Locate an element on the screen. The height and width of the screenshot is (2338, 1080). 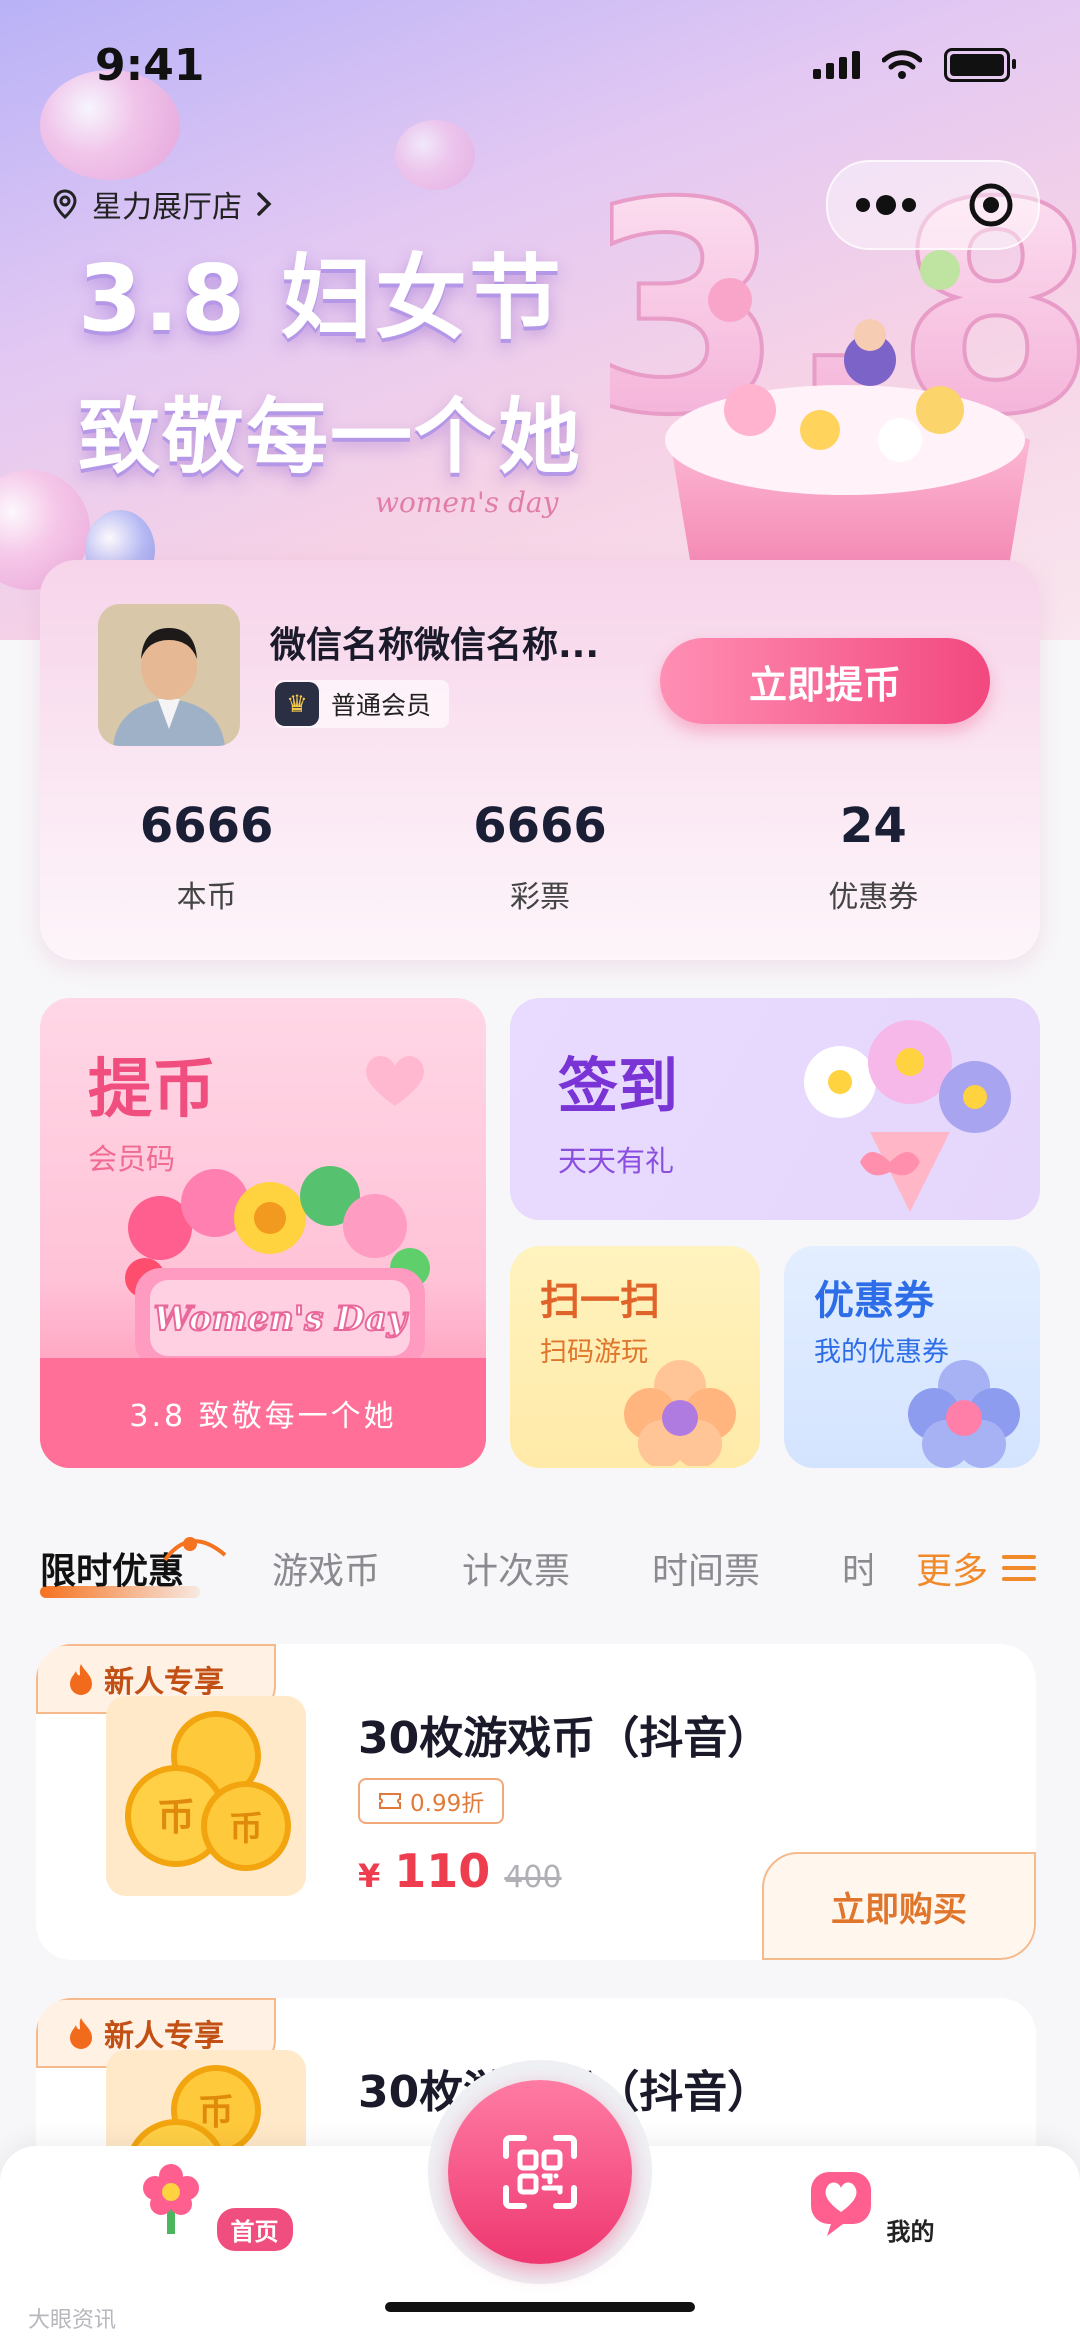
withdraw-now-button: 立即提币 is located at coordinates (825, 681).